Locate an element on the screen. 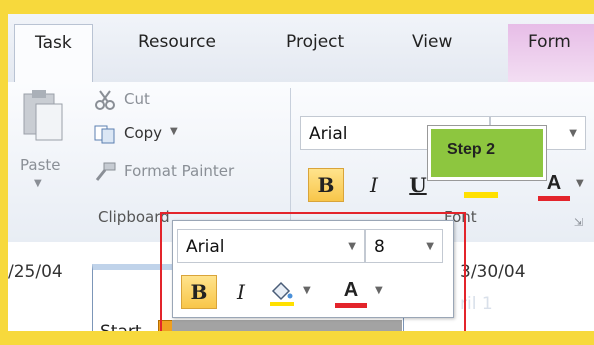 This screenshot has width=594, height=345. copy-button: Copy is located at coordinates (143, 133).